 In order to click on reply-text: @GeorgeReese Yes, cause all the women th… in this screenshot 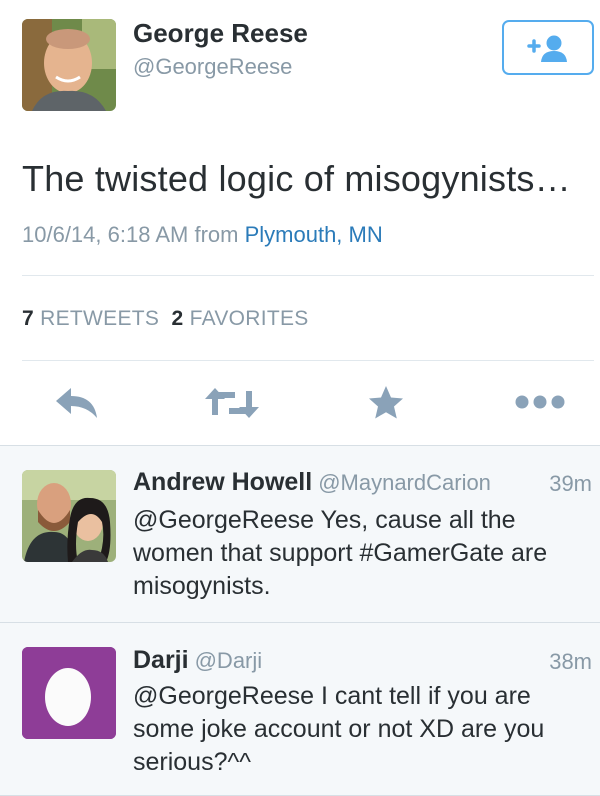, I will do `click(340, 553)`.